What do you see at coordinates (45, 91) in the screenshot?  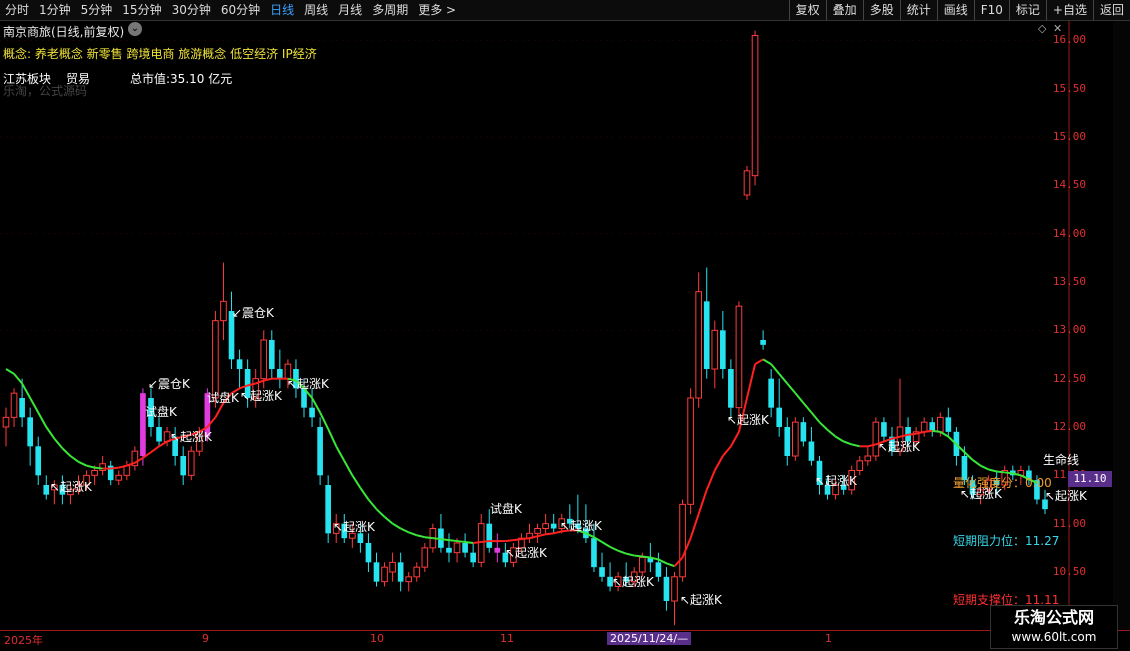 I see `watermark: 乐淘，公式源码` at bounding box center [45, 91].